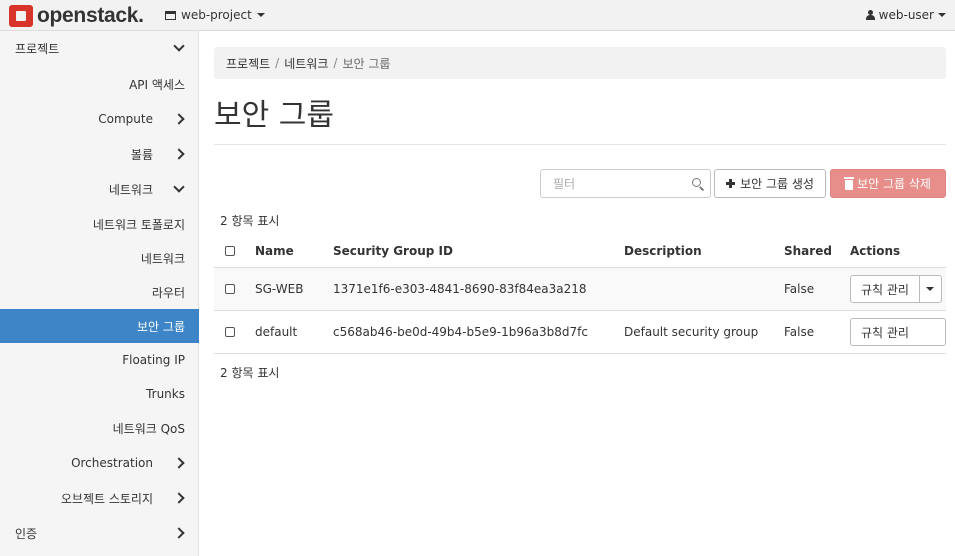 The width and height of the screenshot is (955, 556). I want to click on row-id: c568ab46-be0d-49b4-b5e9-1b96a3b8d7fc, so click(460, 332).